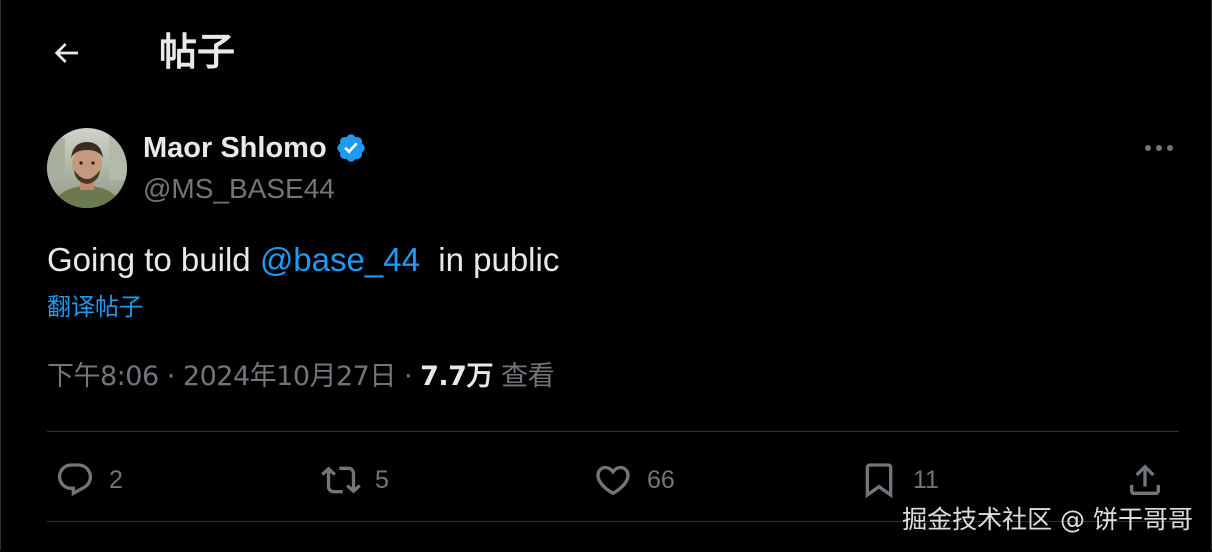 The height and width of the screenshot is (552, 1212). Describe the element at coordinates (879, 481) in the screenshot. I see `bookmark-icon` at that location.